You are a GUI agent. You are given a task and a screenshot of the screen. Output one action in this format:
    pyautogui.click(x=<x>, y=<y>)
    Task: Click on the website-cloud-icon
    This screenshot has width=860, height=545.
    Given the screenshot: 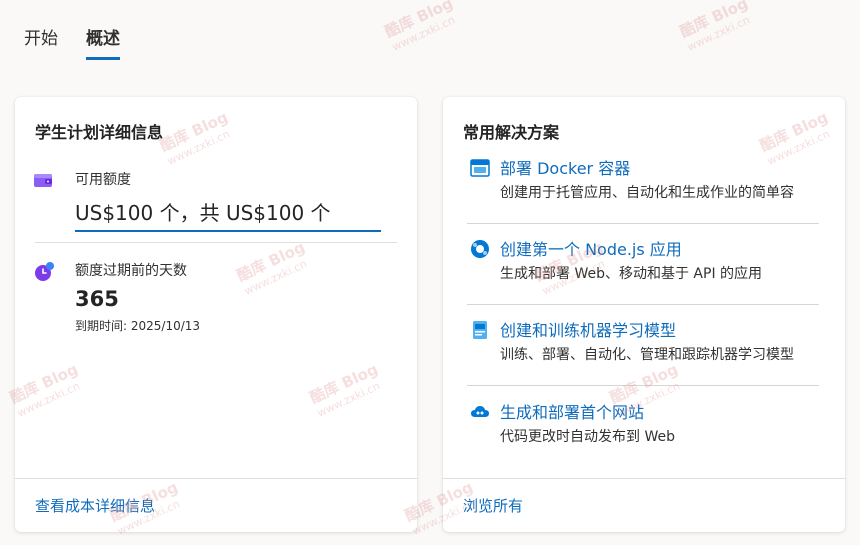 What is the action you would take?
    pyautogui.click(x=480, y=412)
    